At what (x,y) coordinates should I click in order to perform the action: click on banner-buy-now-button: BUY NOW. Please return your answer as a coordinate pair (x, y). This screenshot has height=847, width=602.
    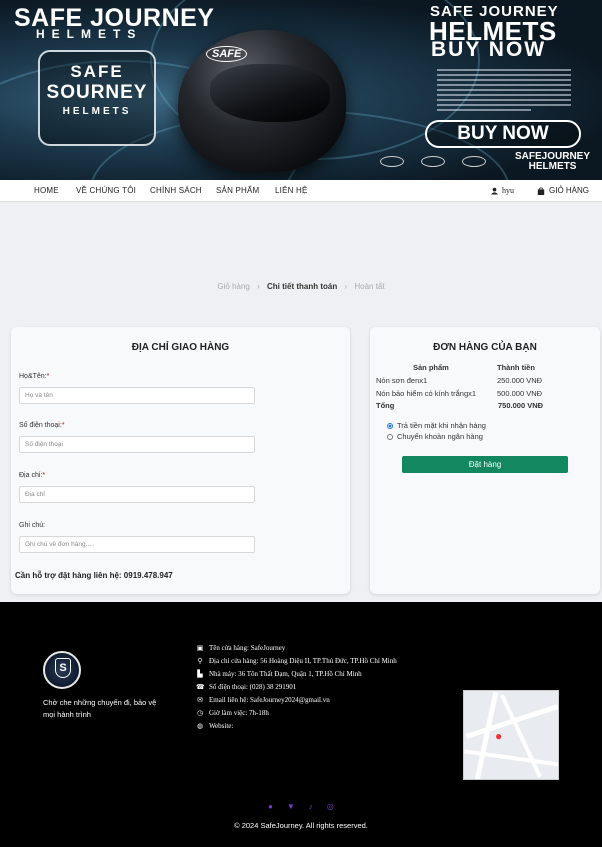
    Looking at the image, I should click on (503, 134).